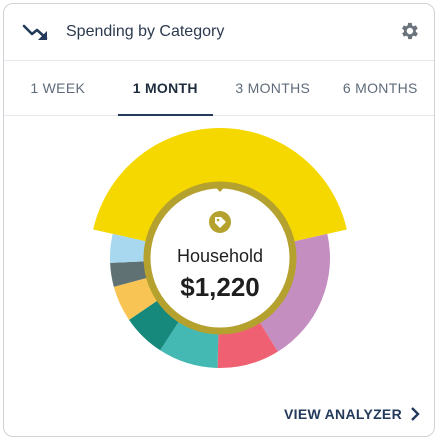 Image resolution: width=440 pixels, height=440 pixels. Describe the element at coordinates (415, 414) in the screenshot. I see `chevron-right-icon` at that location.